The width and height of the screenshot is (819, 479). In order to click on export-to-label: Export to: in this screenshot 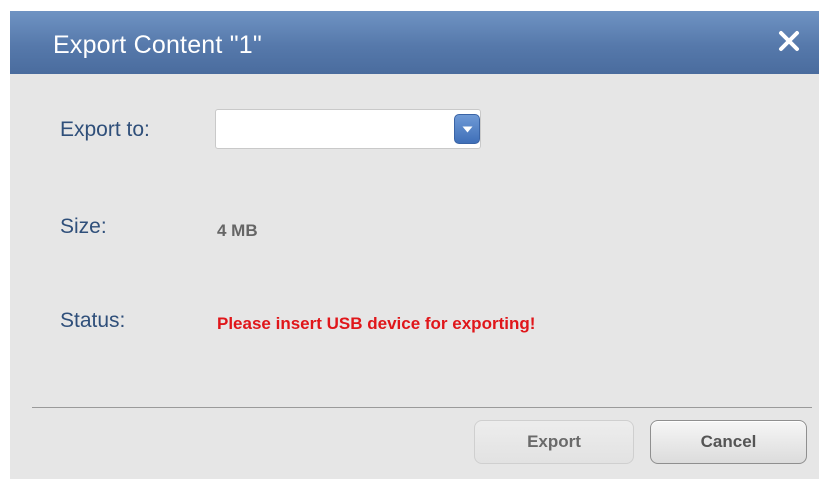, I will do `click(105, 129)`.